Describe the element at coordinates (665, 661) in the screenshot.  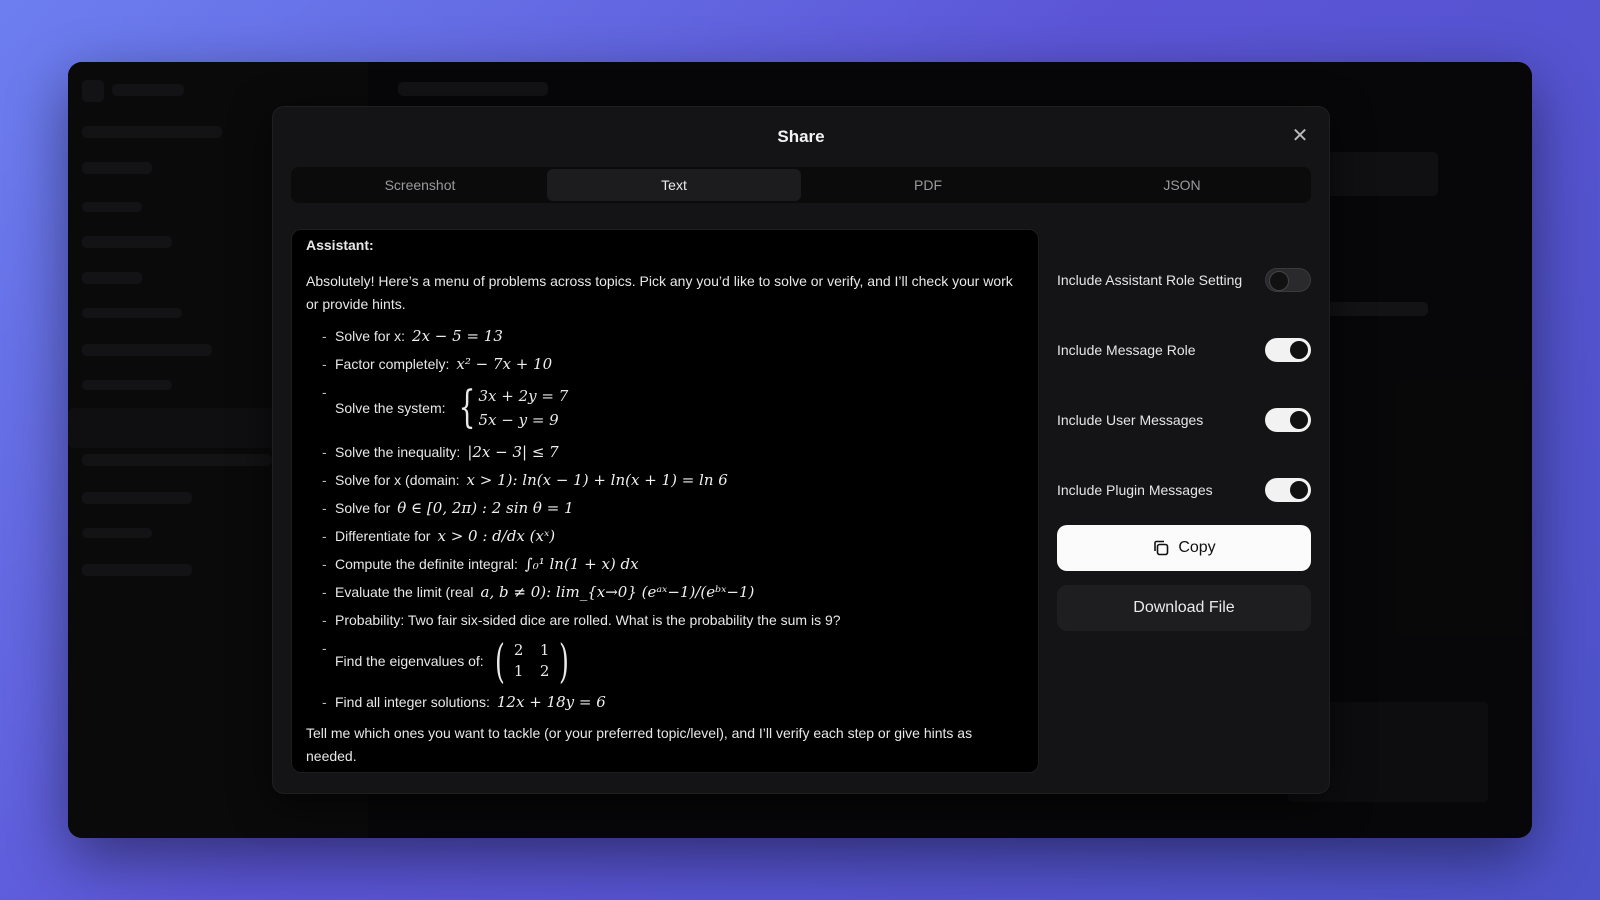
I see `list-item: - Find the eigenvalues of: ( 2 1 1 2 )` at that location.